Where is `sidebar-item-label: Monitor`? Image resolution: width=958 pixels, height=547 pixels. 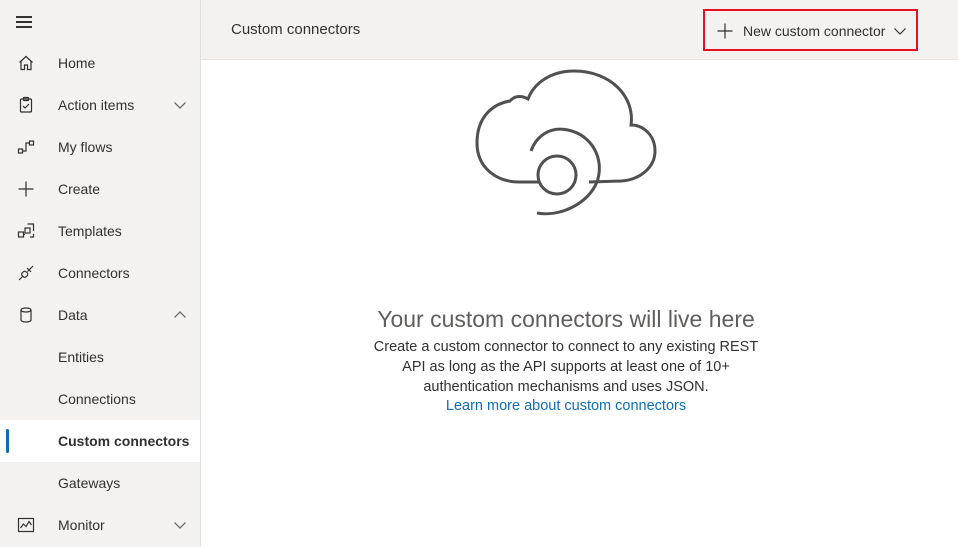
sidebar-item-label: Monitor is located at coordinates (81, 525).